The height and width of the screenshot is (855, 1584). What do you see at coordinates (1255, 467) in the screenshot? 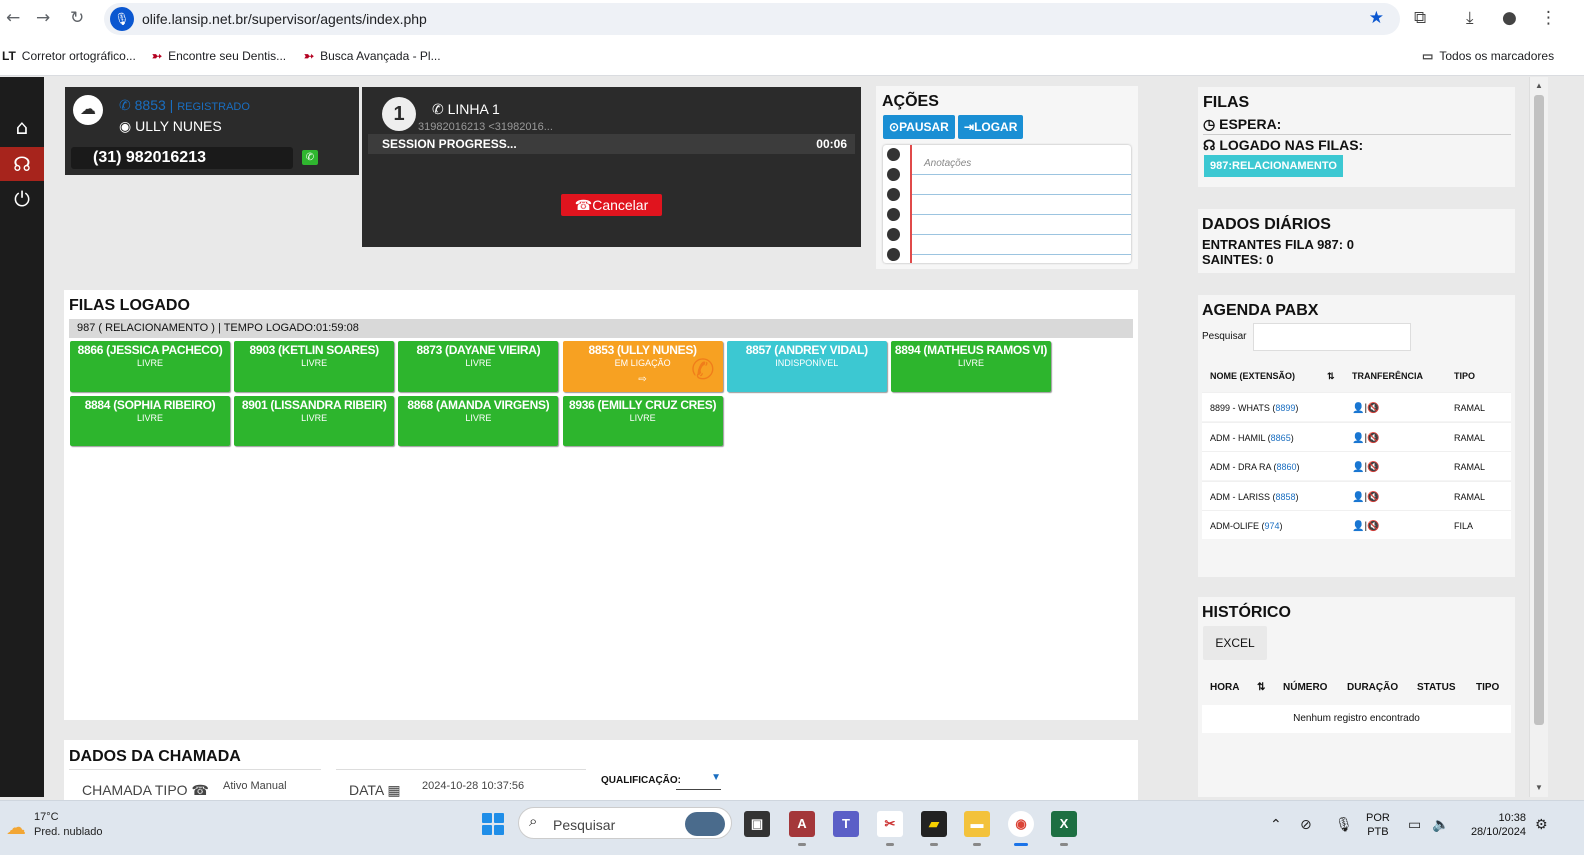
I see `directory-entry-name: ADM - DRA RA (8860)` at bounding box center [1255, 467].